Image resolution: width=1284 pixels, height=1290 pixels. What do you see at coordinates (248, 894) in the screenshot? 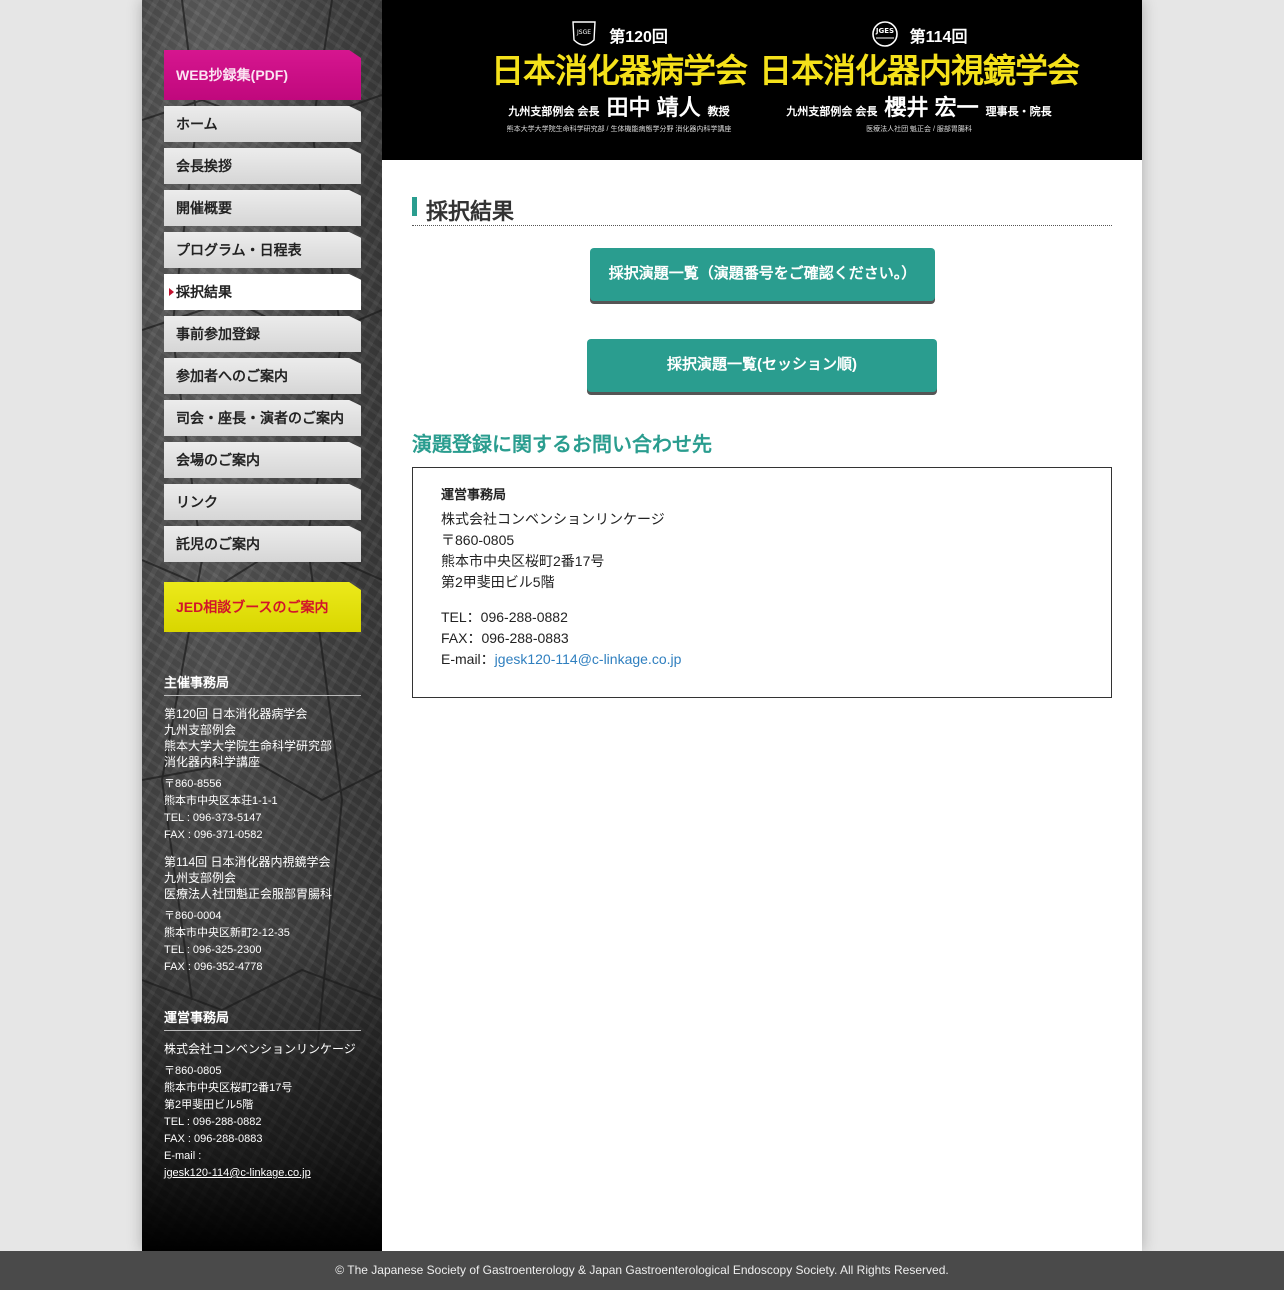
I see `host-org2-line: 医療法人社団魁正会服部胃腸科` at bounding box center [248, 894].